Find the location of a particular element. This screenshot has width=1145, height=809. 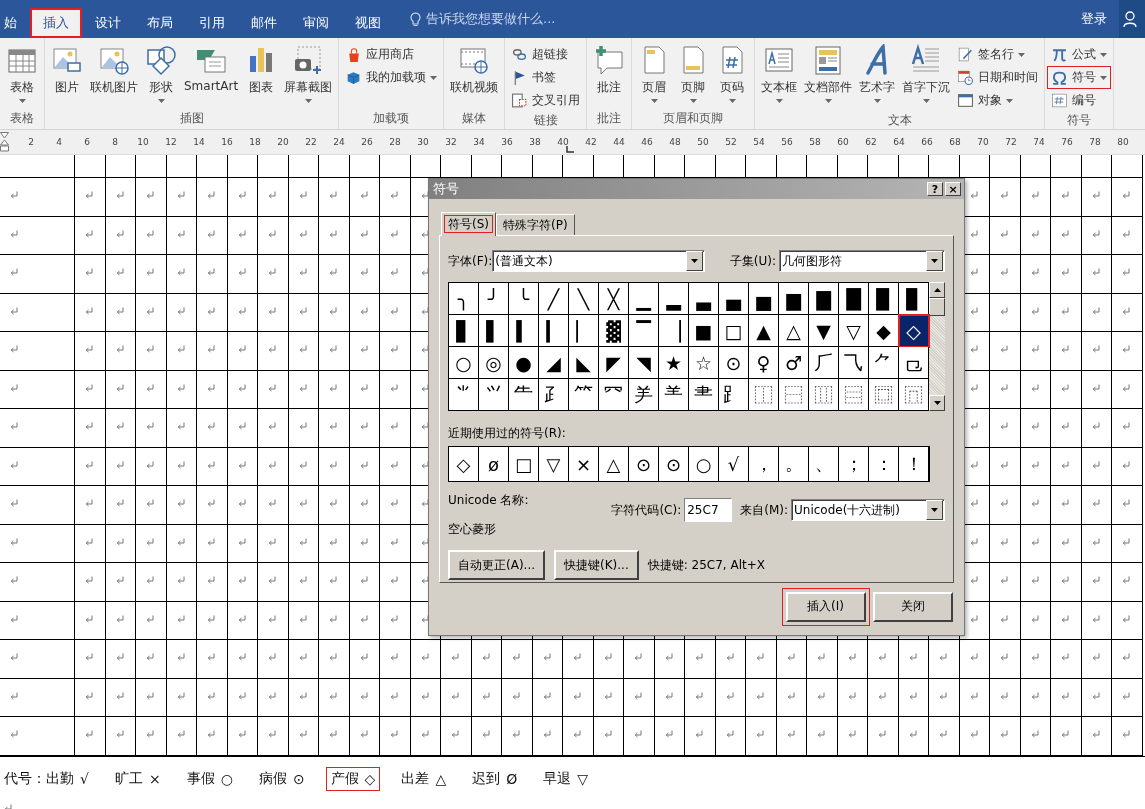

symbol-cell: ▌ is located at coordinates (494, 331).